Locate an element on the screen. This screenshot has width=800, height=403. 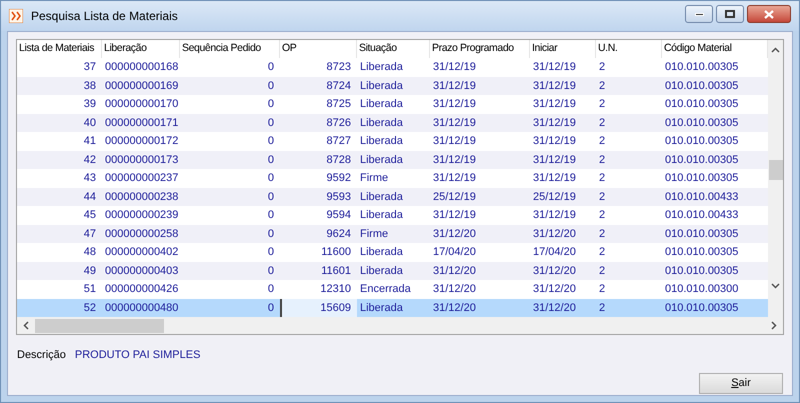
table-cell-text: 42 is located at coordinates (89, 160).